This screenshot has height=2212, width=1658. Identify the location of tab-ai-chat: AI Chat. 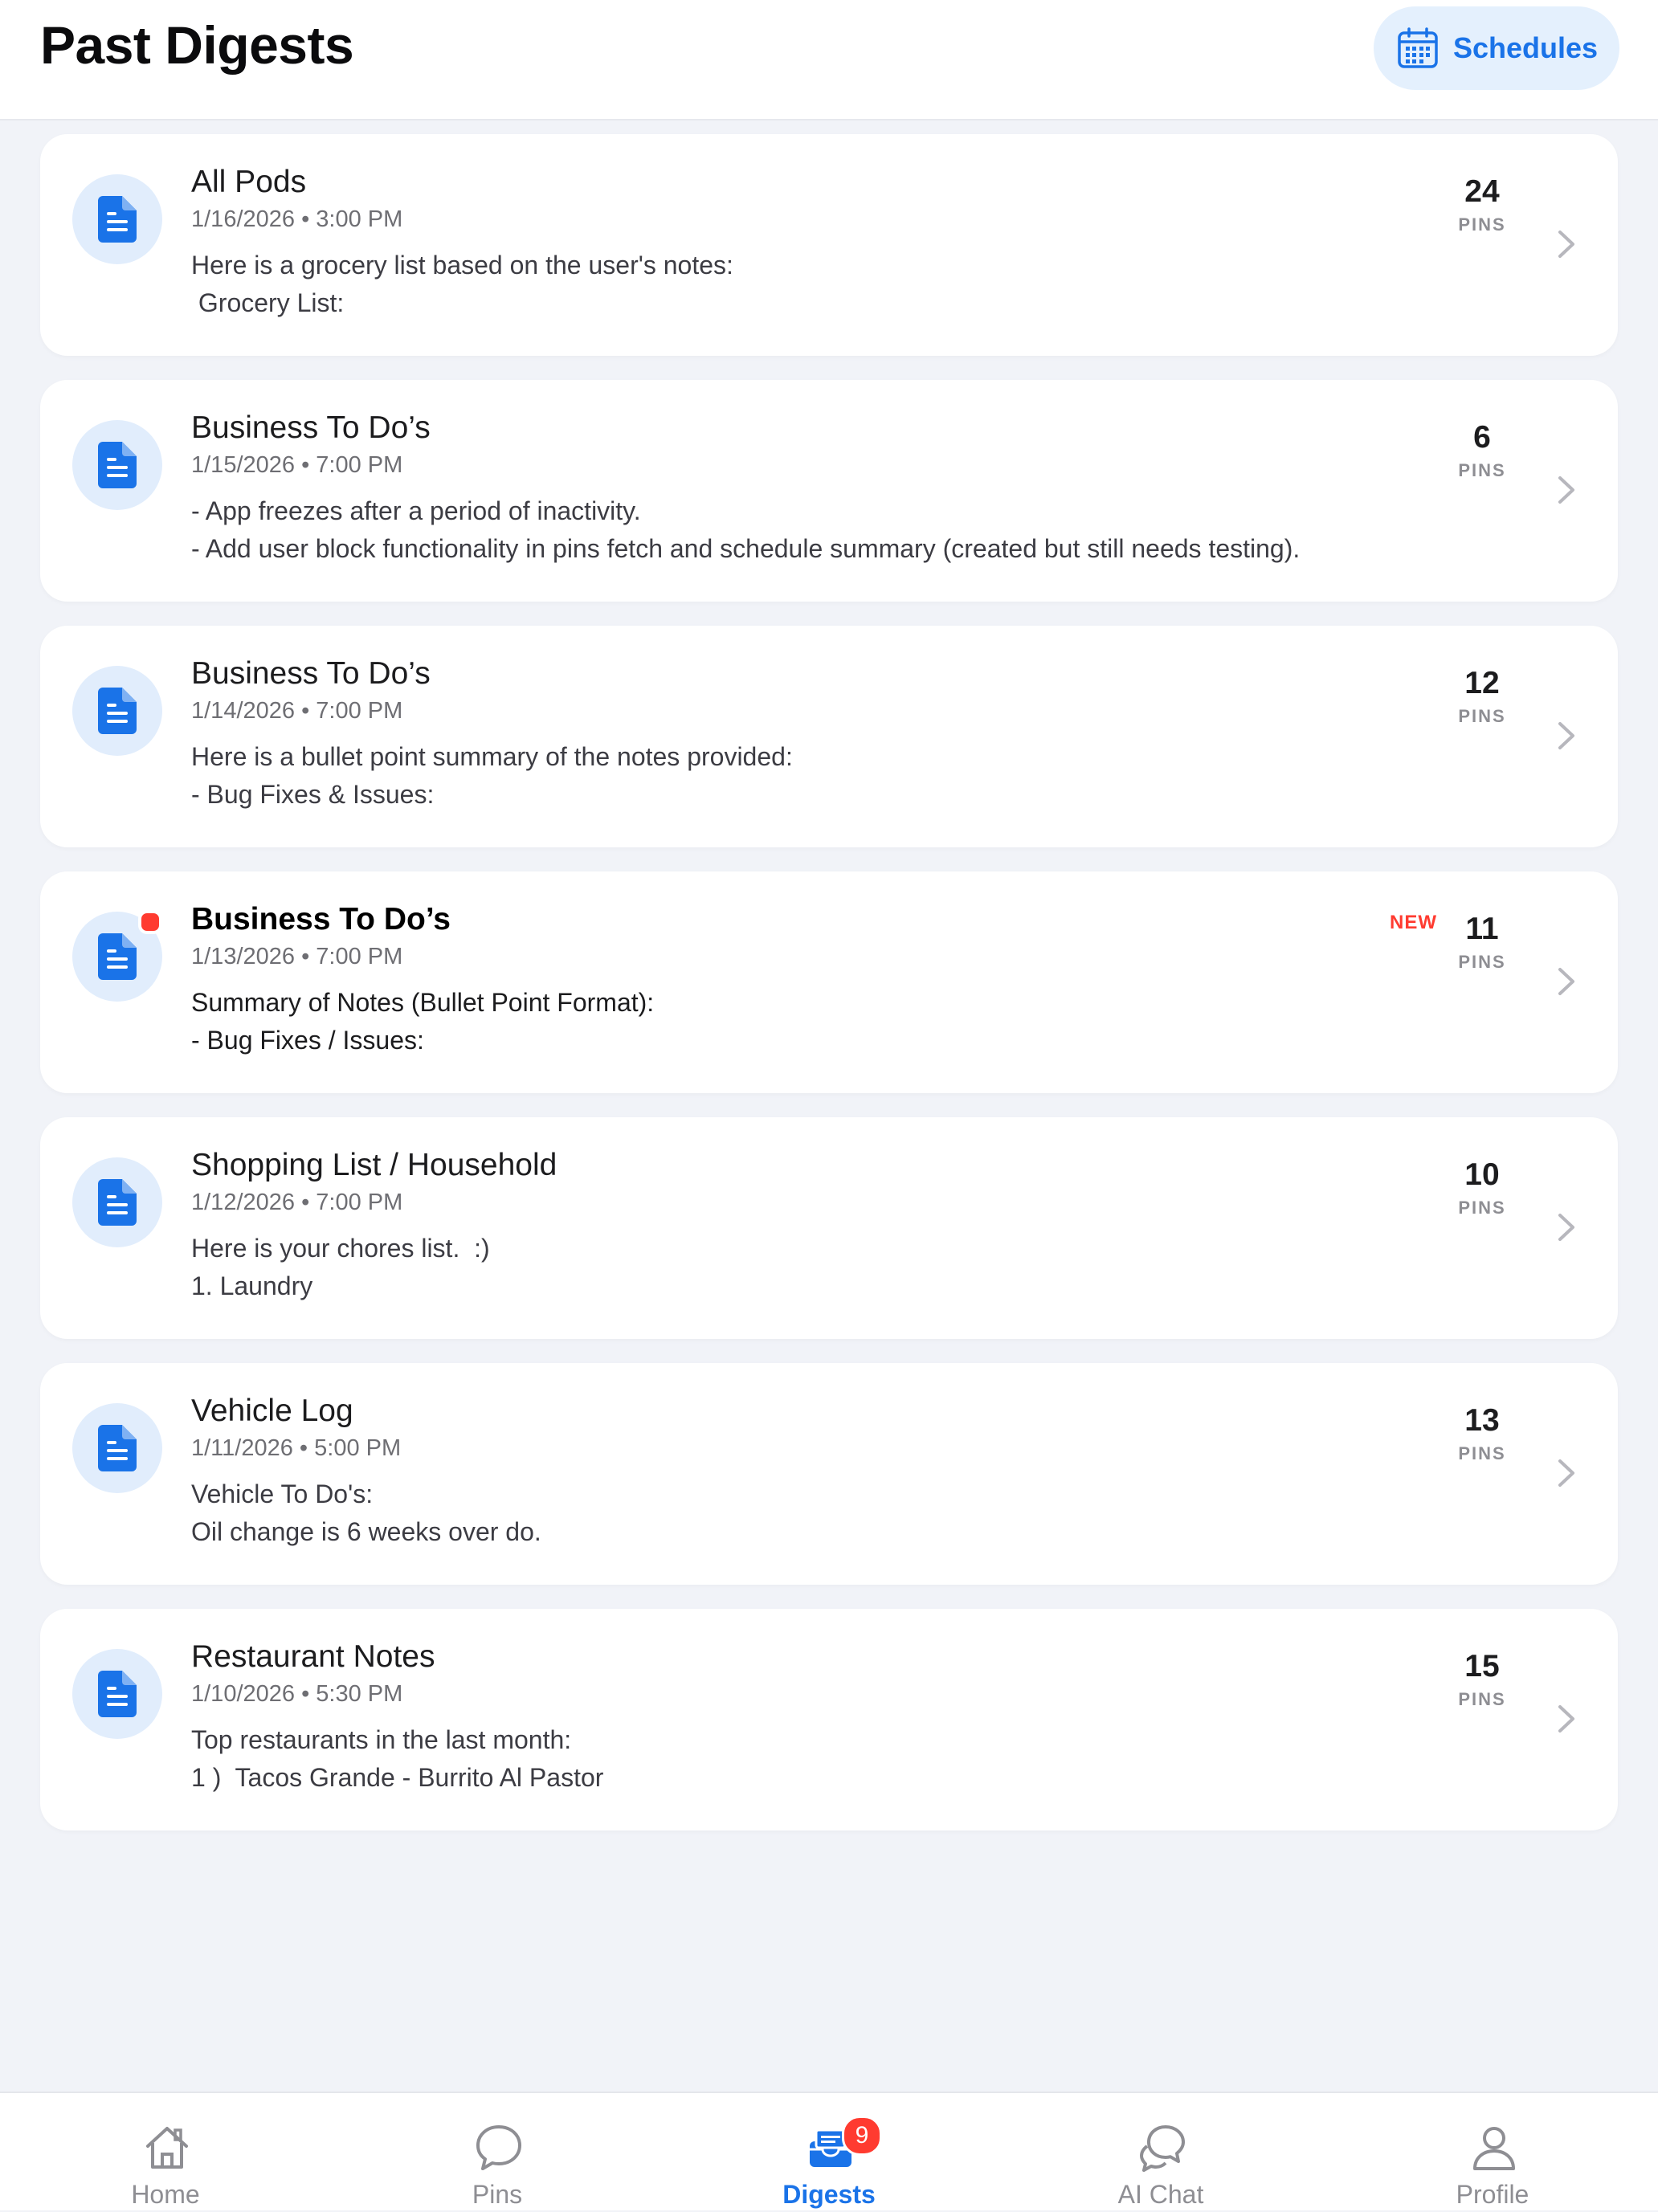
(1160, 2152).